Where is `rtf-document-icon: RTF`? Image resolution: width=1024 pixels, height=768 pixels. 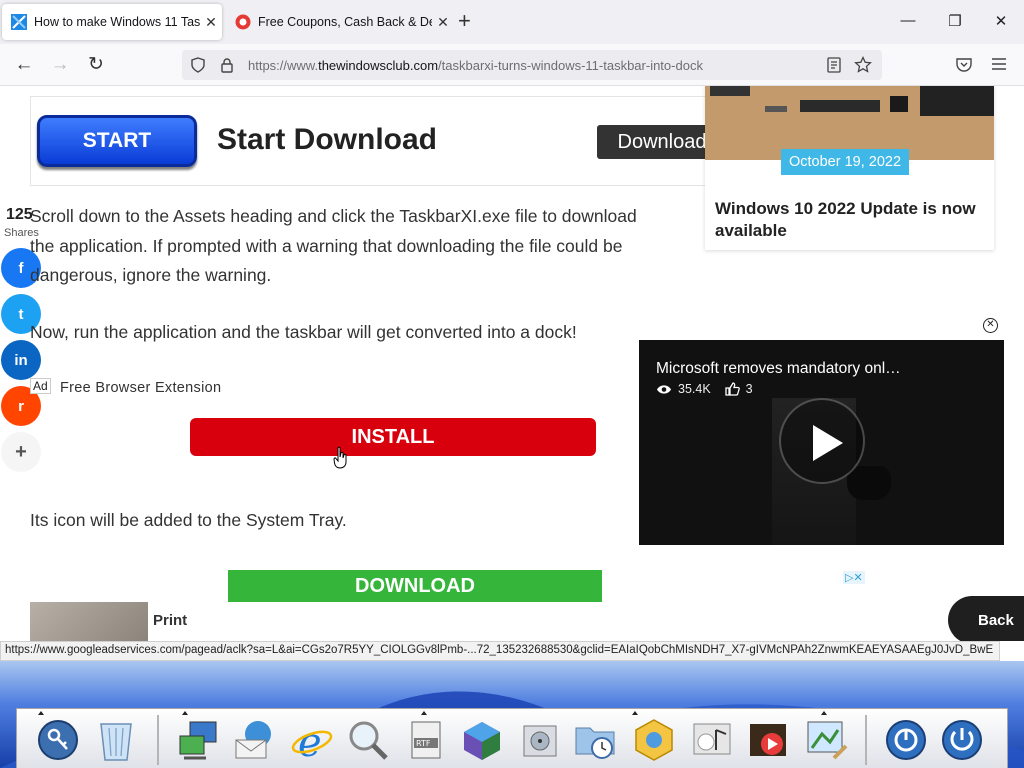
rtf-document-icon: RTF is located at coordinates (426, 740).